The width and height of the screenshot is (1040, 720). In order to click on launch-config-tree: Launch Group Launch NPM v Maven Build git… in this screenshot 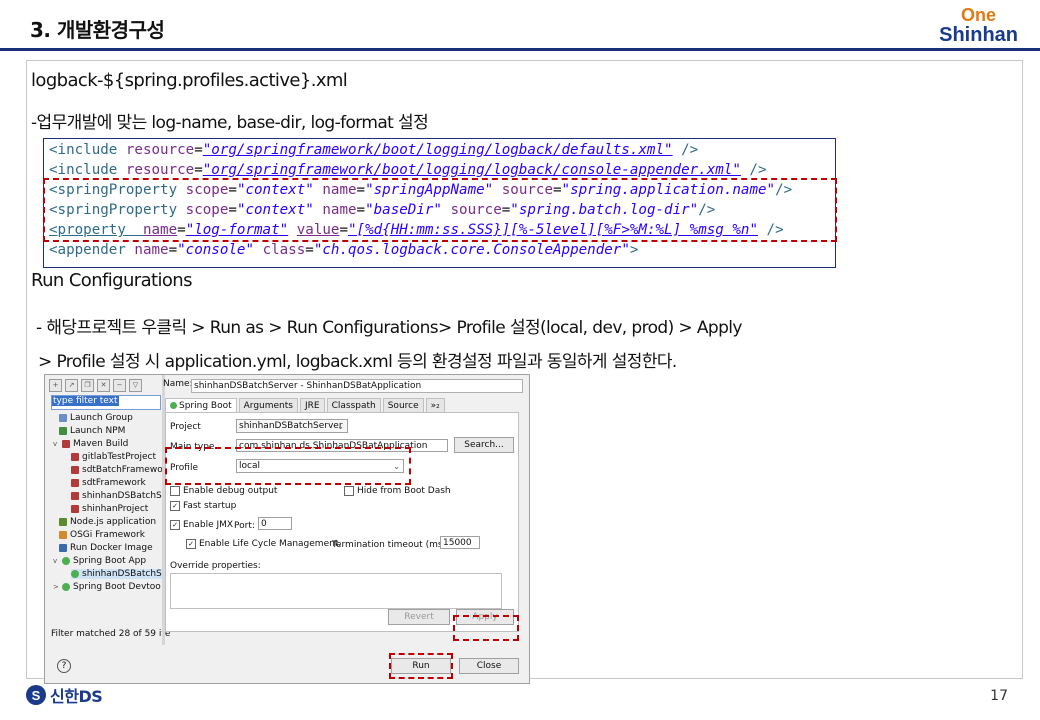, I will do `click(104, 521)`.